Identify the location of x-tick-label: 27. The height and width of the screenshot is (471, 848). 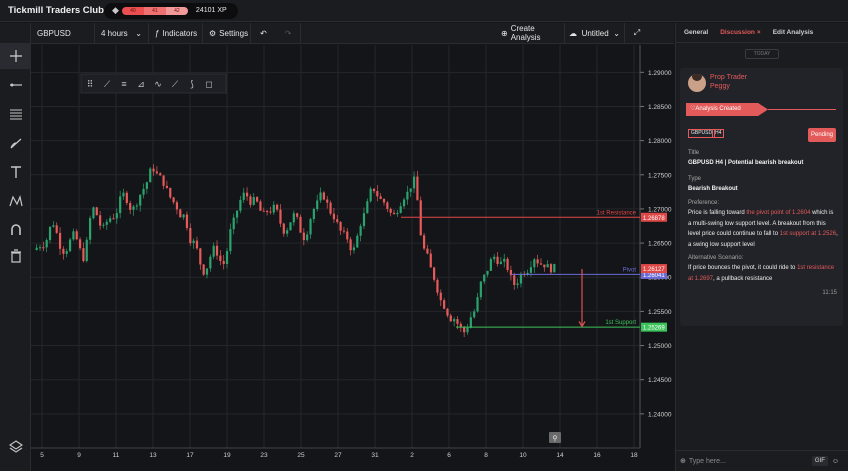
(338, 455).